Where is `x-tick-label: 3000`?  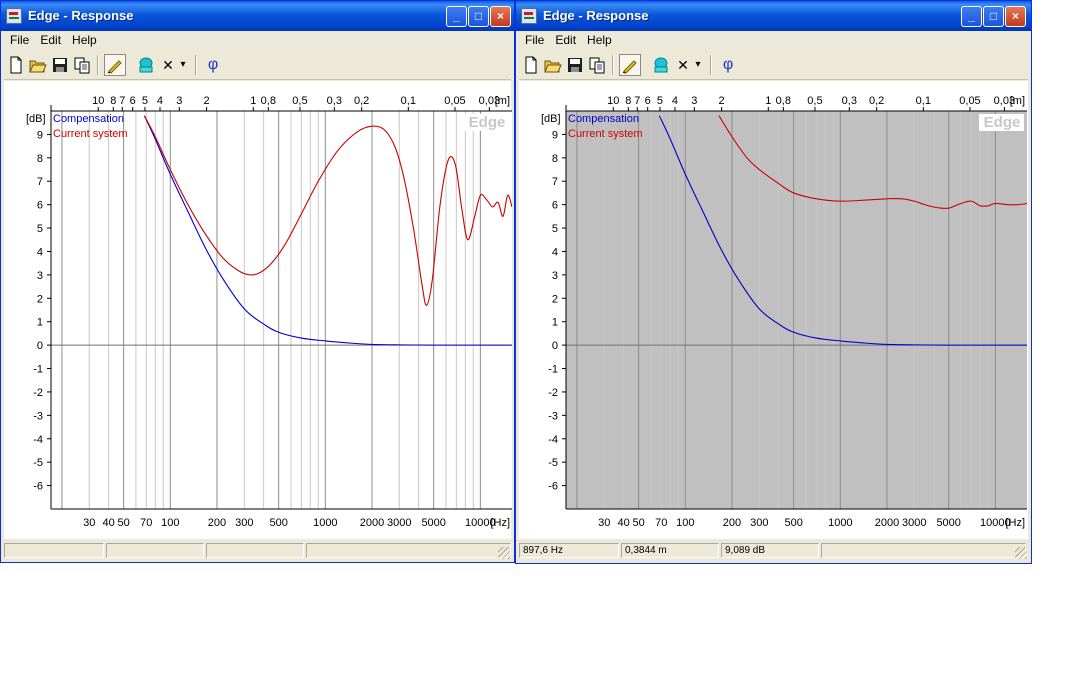 x-tick-label: 3000 is located at coordinates (399, 523).